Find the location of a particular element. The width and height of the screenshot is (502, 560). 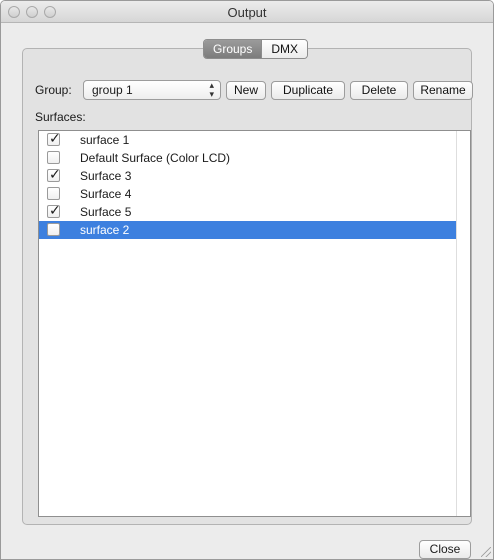

delete-button: Delete is located at coordinates (379, 90).